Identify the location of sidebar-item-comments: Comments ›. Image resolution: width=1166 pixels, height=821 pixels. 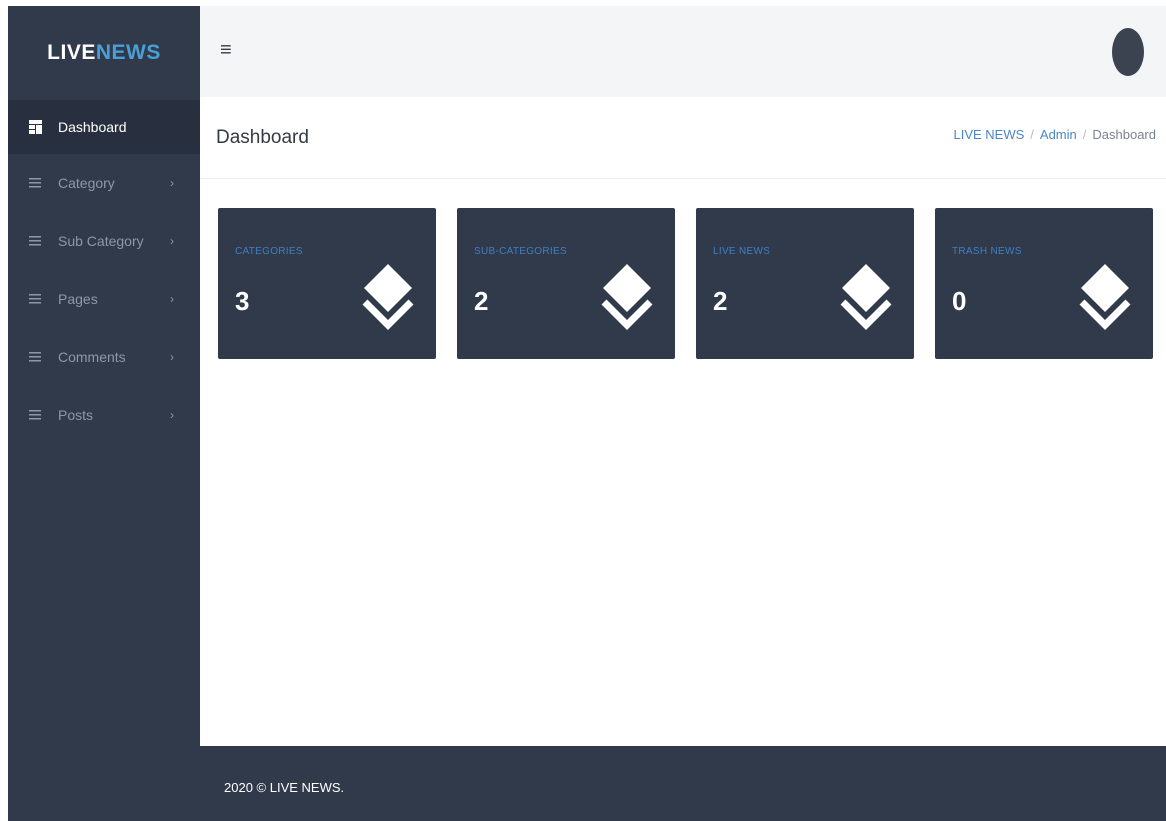
(104, 357).